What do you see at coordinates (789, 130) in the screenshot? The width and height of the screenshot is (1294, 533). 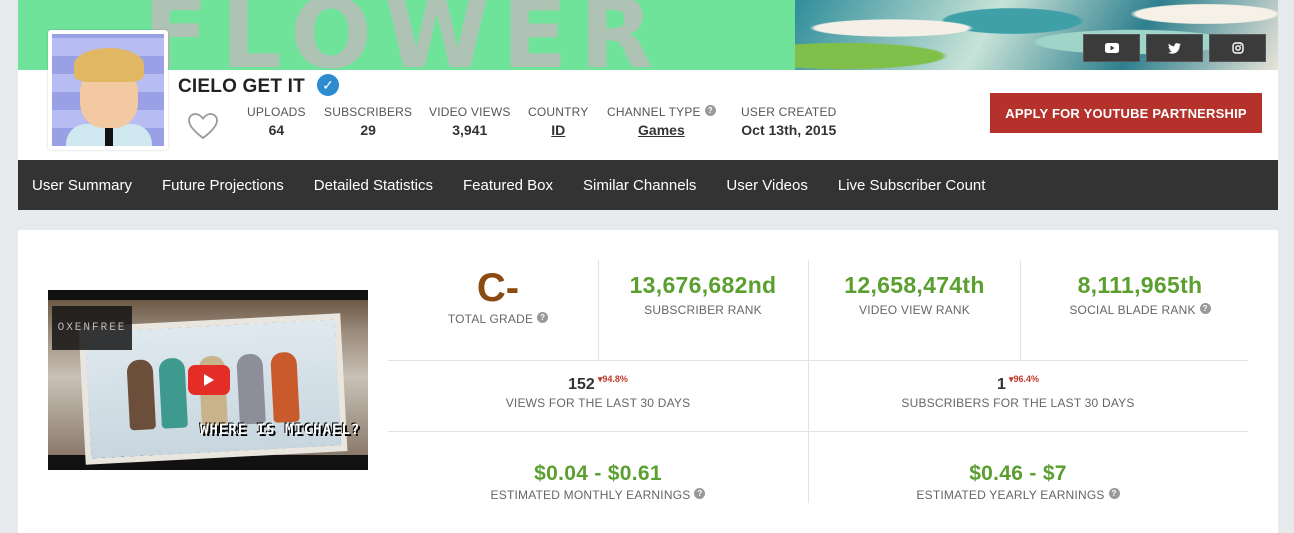 I see `stat-user-created-value: Oct 13th, 2015` at bounding box center [789, 130].